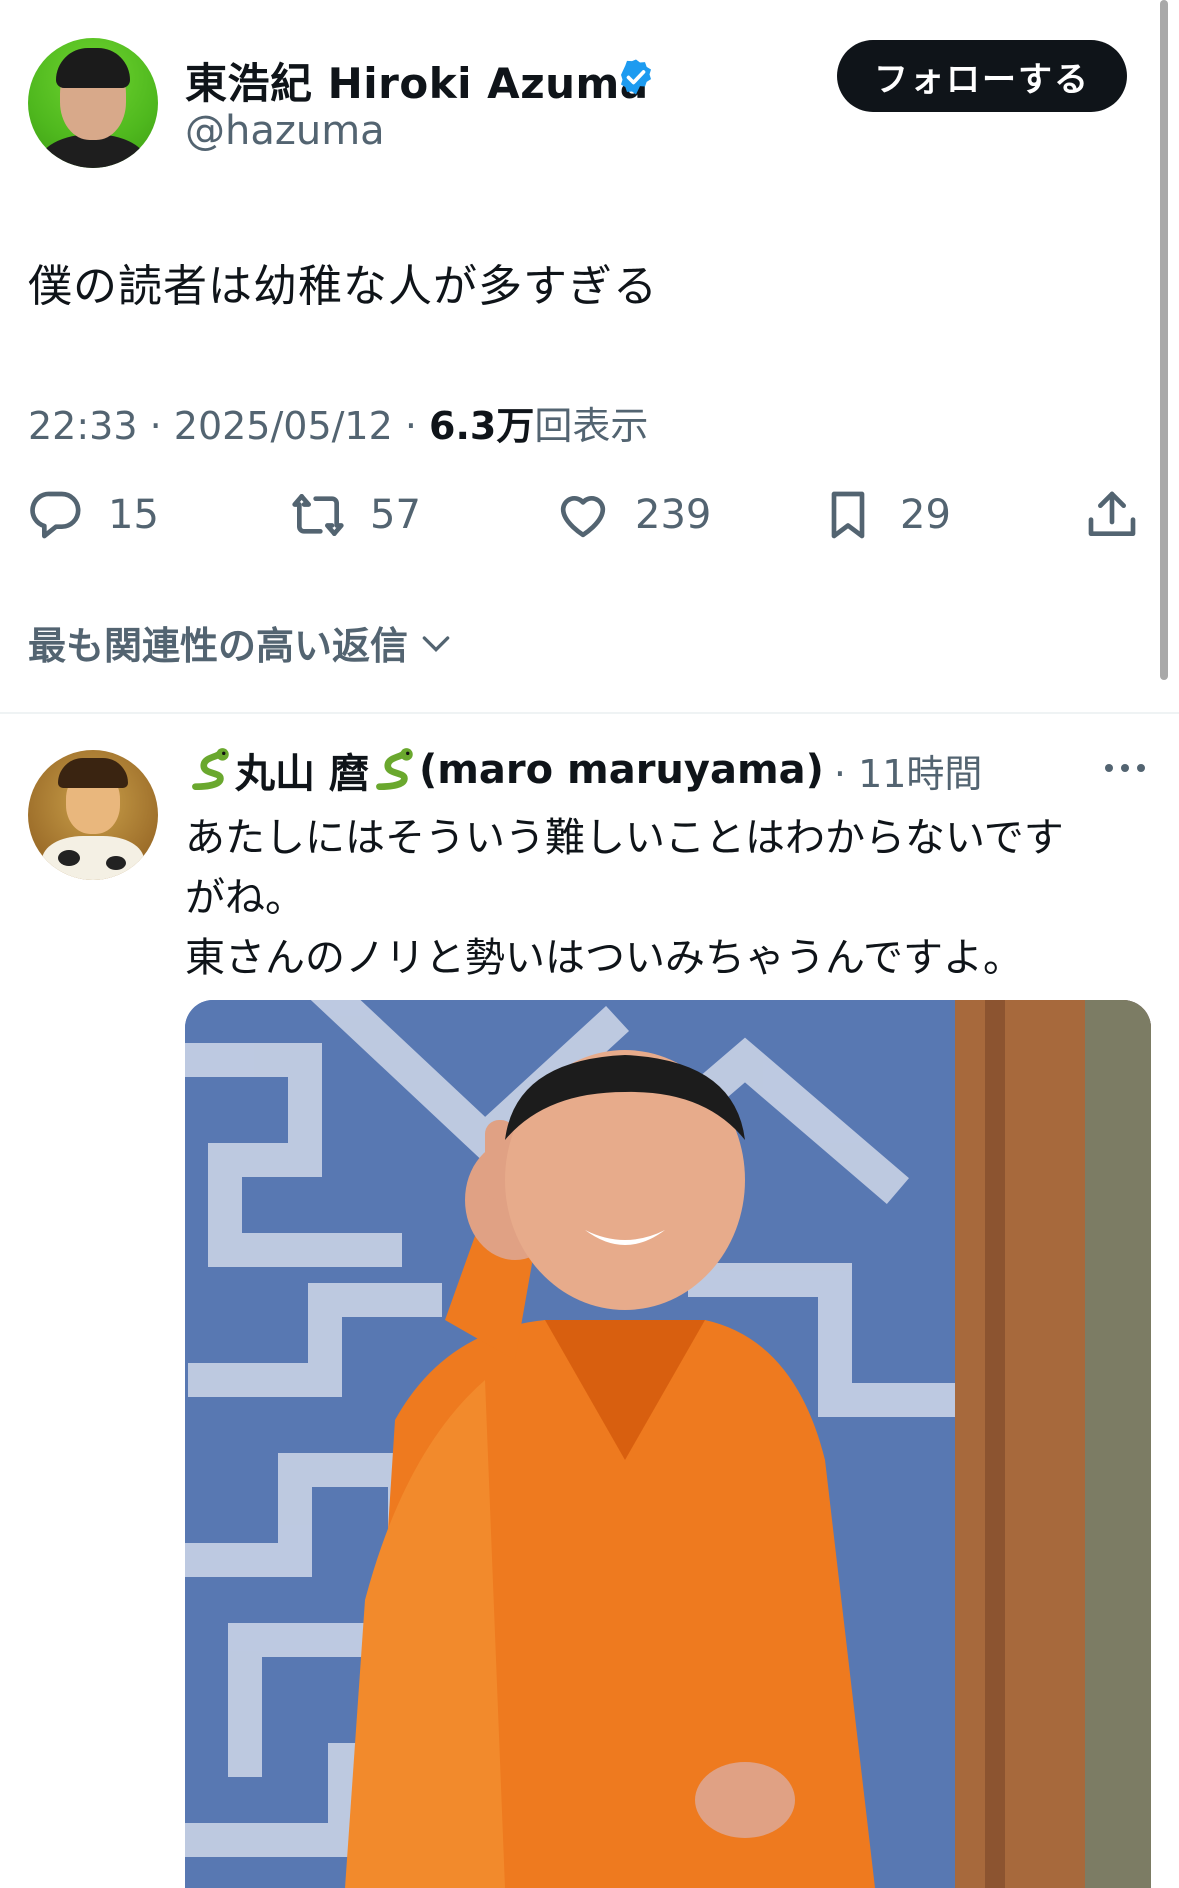  What do you see at coordinates (436, 643) in the screenshot?
I see `chevron-down-icon` at bounding box center [436, 643].